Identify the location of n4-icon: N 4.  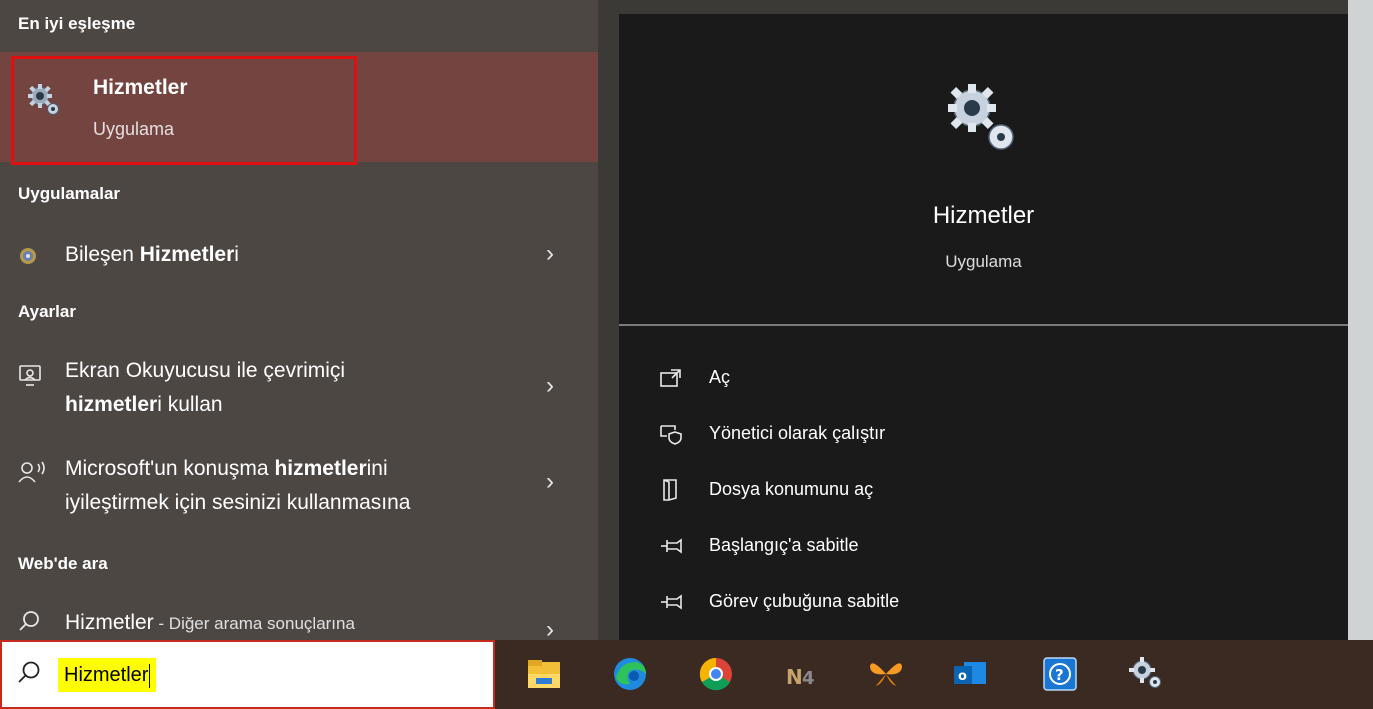
(802, 674).